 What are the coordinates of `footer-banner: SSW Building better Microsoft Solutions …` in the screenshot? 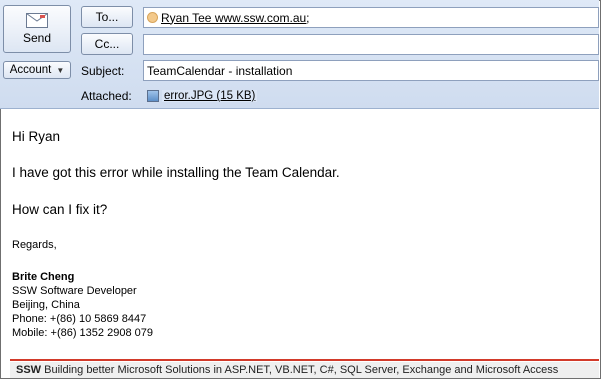 It's located at (304, 370).